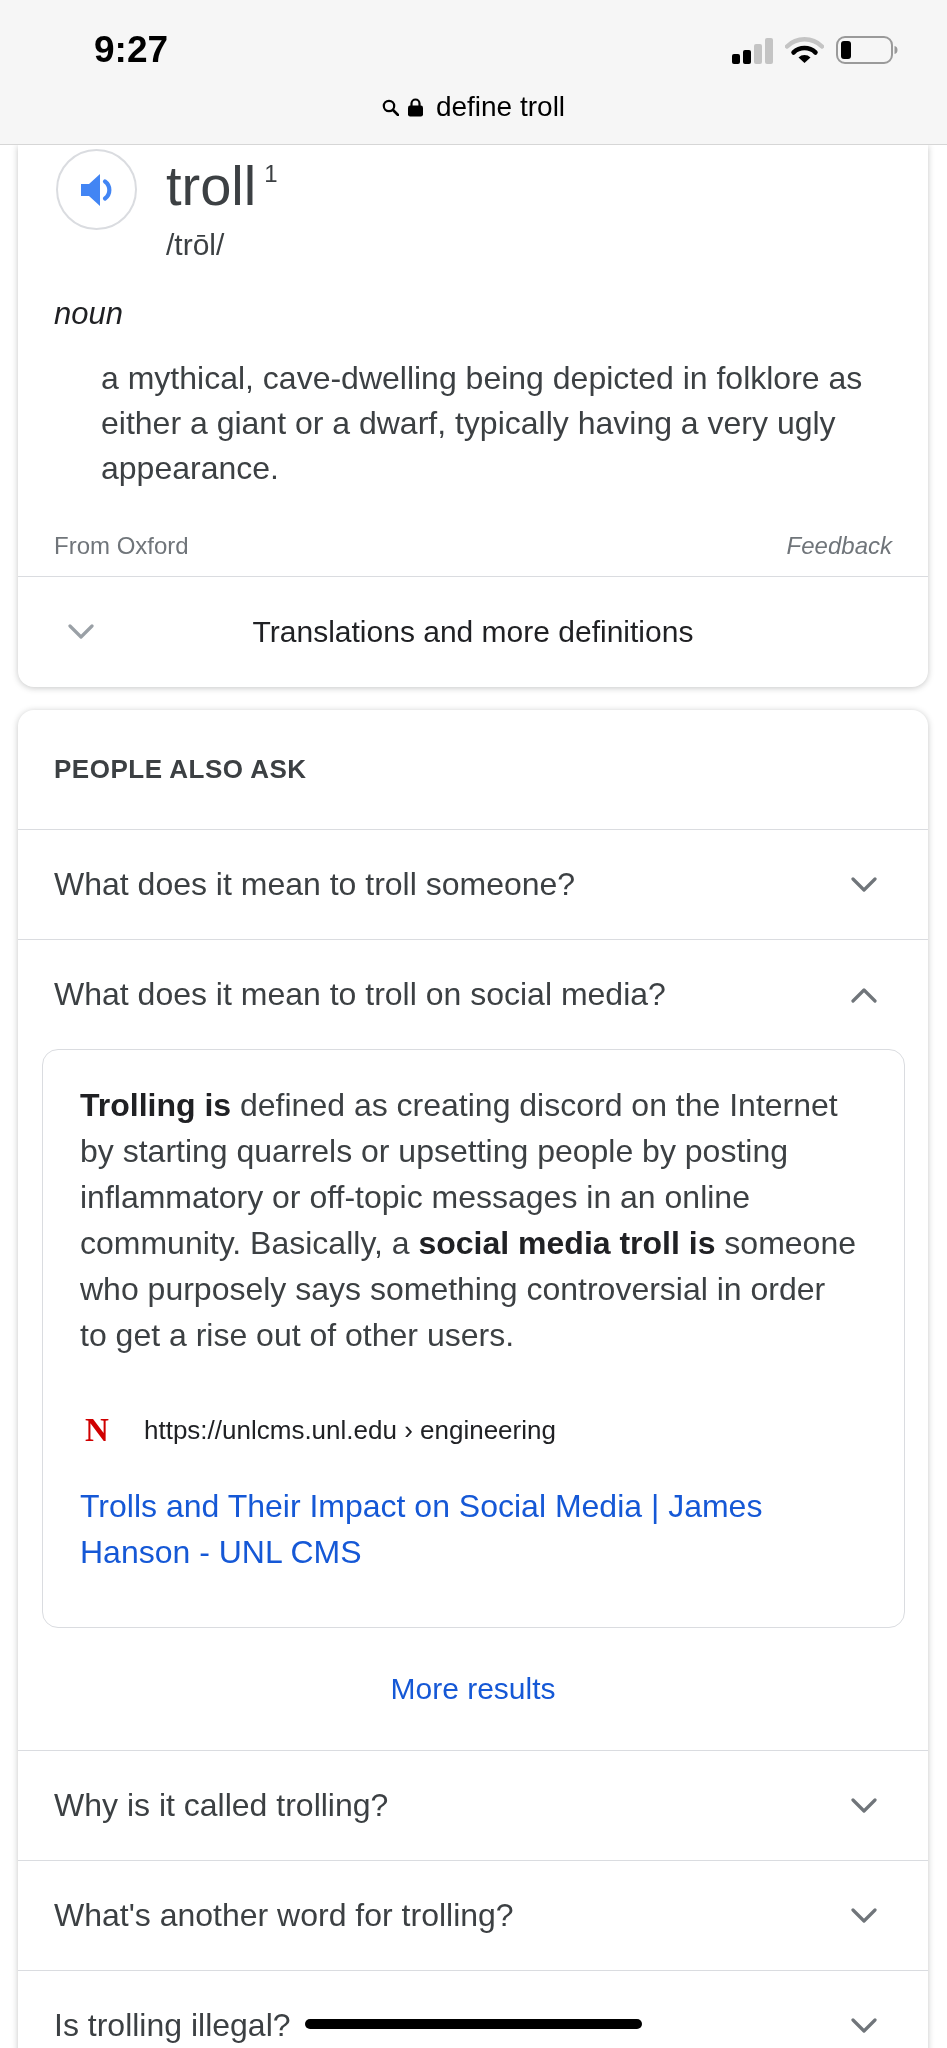  I want to click on pronunciation: /trōl/, so click(196, 245).